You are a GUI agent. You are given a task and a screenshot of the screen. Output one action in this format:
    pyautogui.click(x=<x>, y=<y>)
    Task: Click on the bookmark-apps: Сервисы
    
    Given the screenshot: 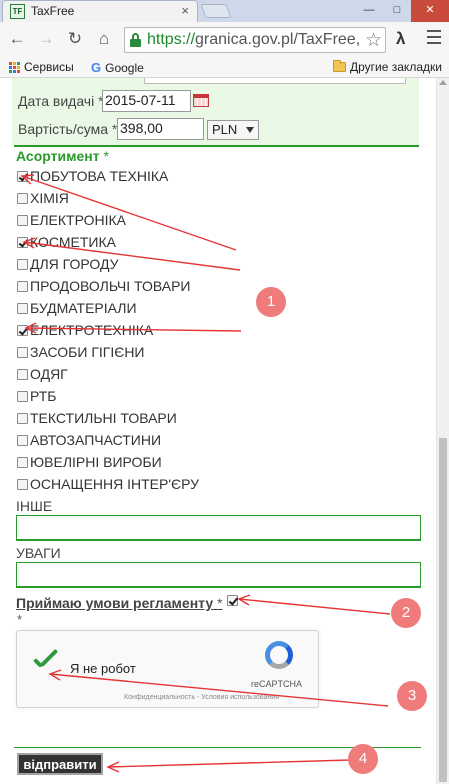 What is the action you would take?
    pyautogui.click(x=41, y=67)
    